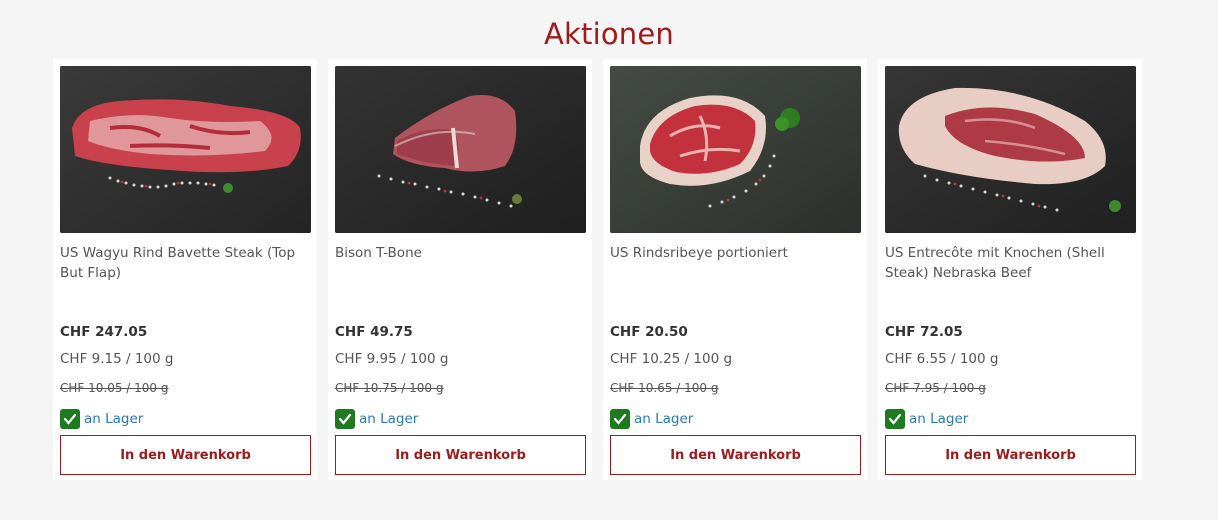 The image size is (1218, 520). Describe the element at coordinates (736, 253) in the screenshot. I see `product-name: US Rindsribeye portioniert` at that location.